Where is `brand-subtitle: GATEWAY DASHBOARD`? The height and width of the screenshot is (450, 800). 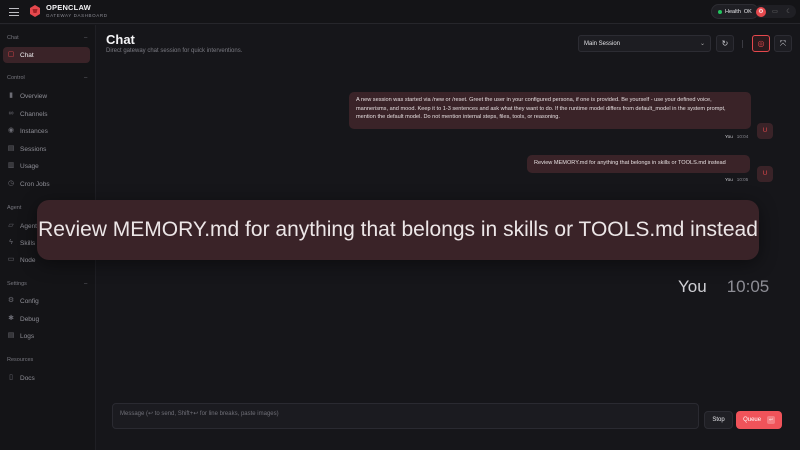
brand-subtitle: GATEWAY DASHBOARD is located at coordinates (77, 15).